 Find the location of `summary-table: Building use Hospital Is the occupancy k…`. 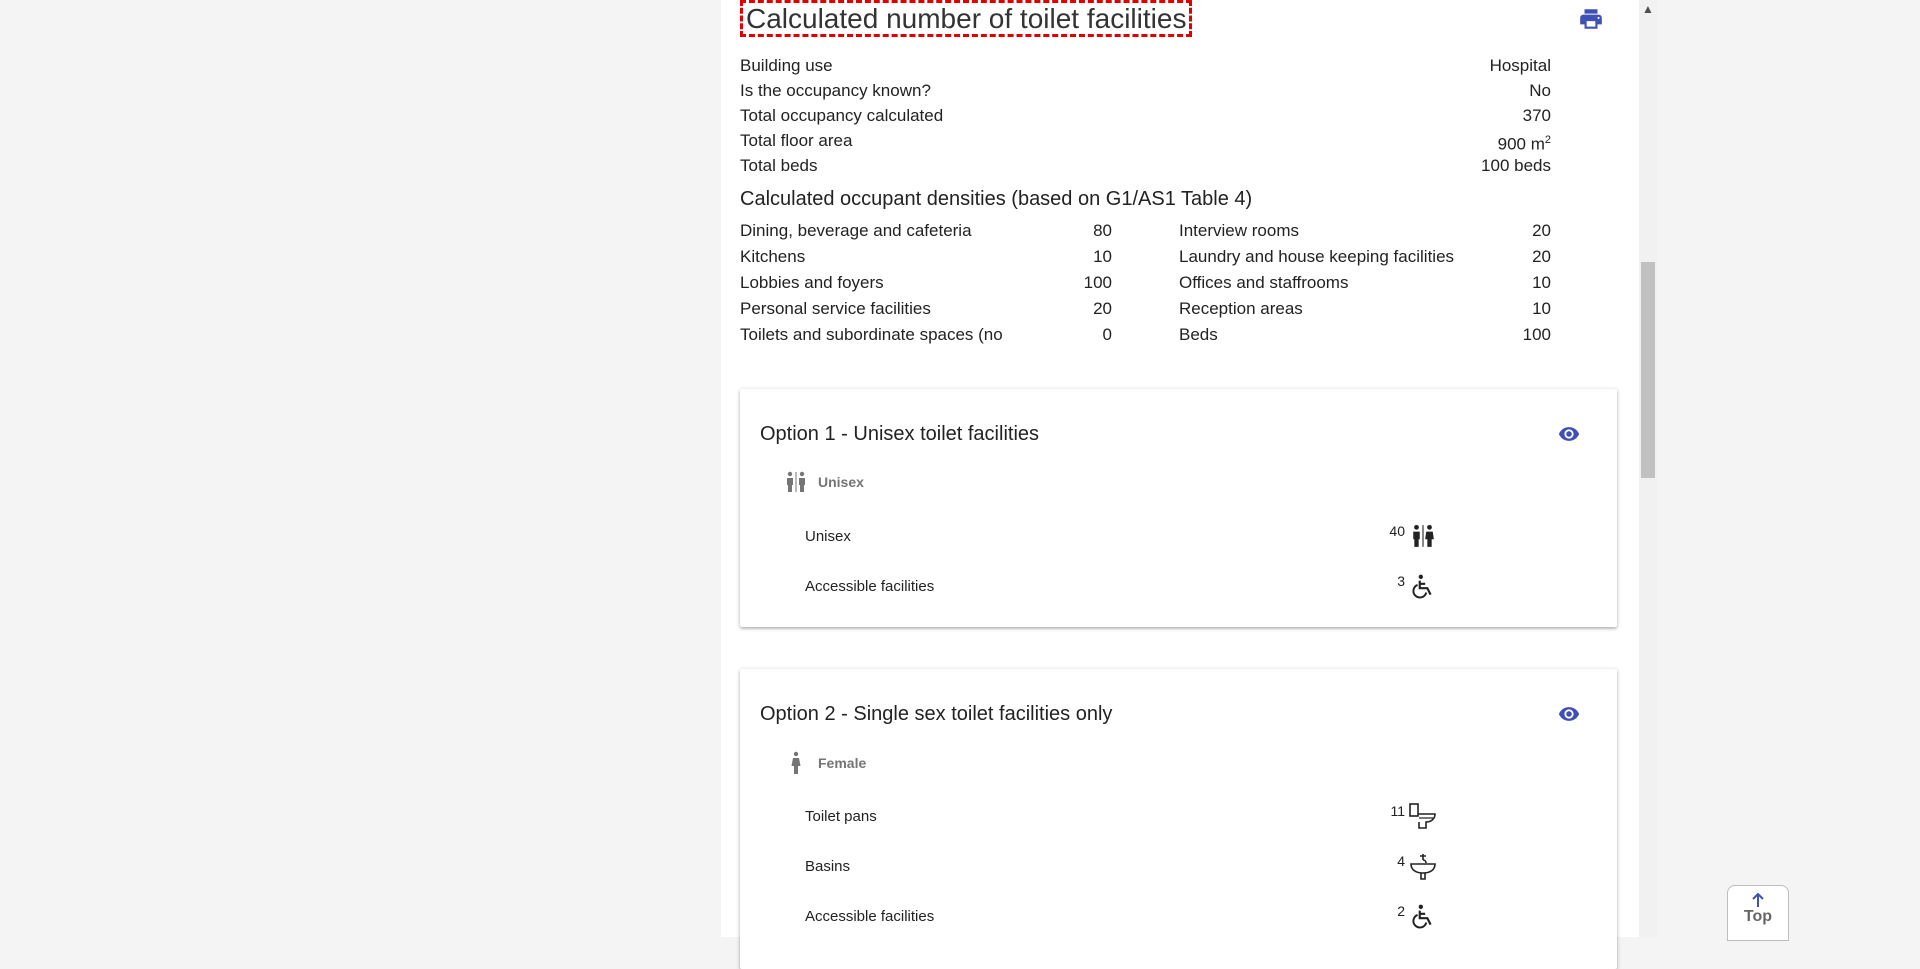

summary-table: Building use Hospital Is the occupancy k… is located at coordinates (1145, 115).